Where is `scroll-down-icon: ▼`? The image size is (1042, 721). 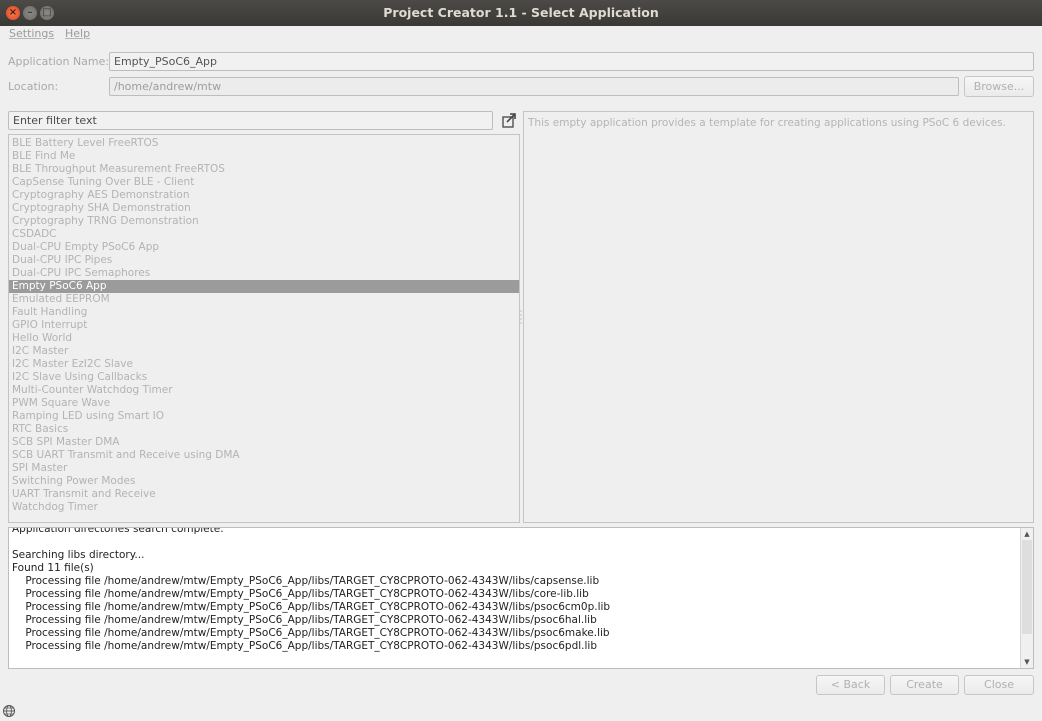
scroll-down-icon: ▼ is located at coordinates (1027, 662).